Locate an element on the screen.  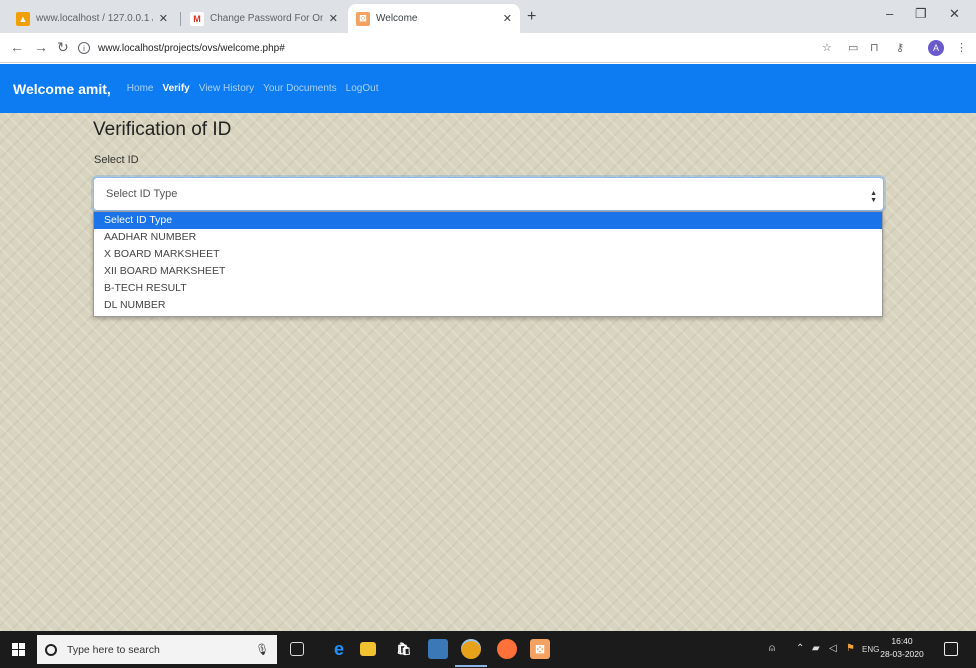
microphone-icon: 🎙 is located at coordinates (262, 649).